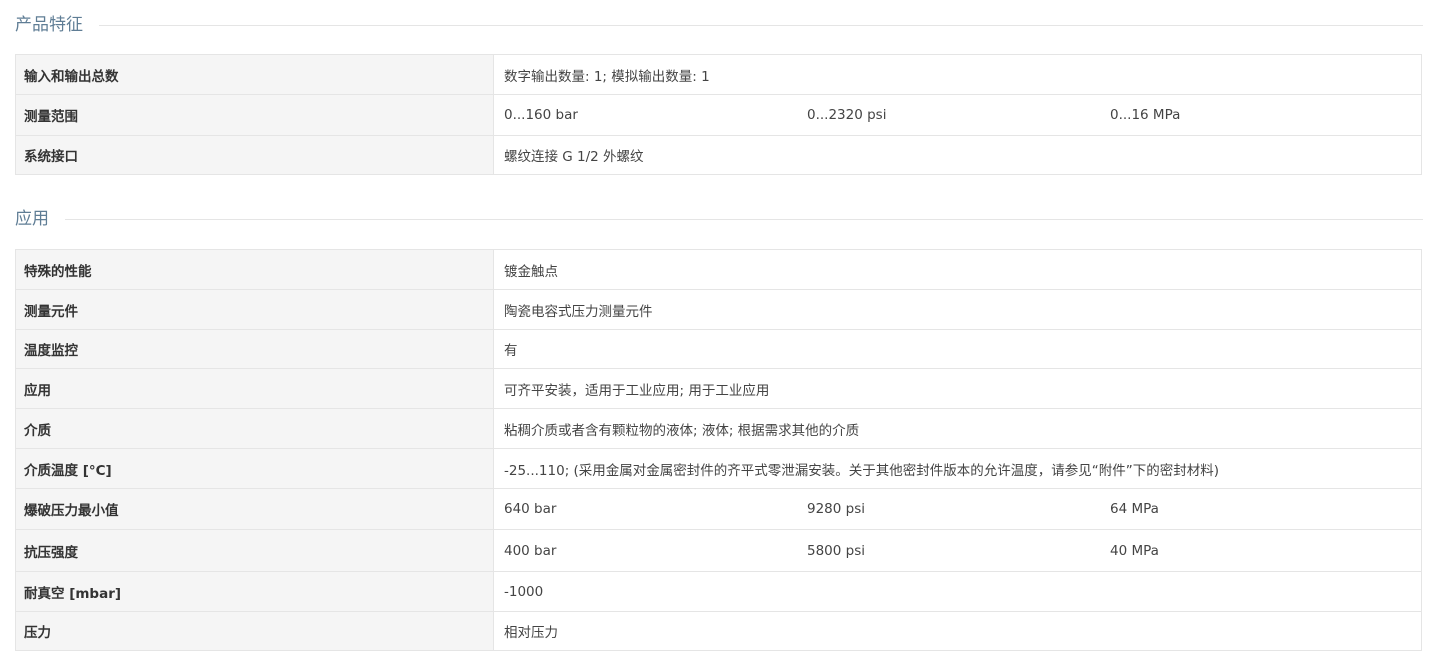 Image resolution: width=1429 pixels, height=659 pixels. Describe the element at coordinates (957, 309) in the screenshot. I see `row-value: 陶瓷电容式压力测量元件` at that location.